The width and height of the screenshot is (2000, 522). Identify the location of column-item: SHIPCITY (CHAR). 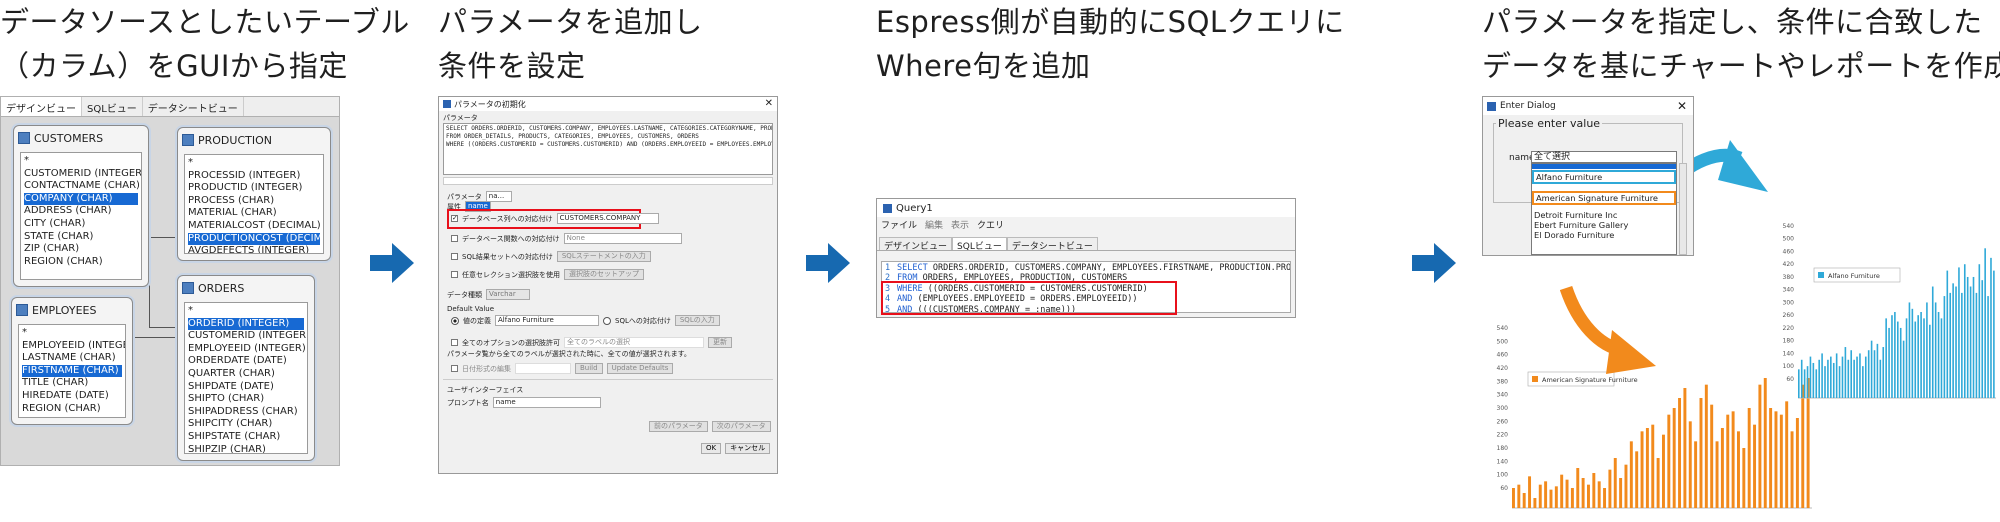
(246, 424).